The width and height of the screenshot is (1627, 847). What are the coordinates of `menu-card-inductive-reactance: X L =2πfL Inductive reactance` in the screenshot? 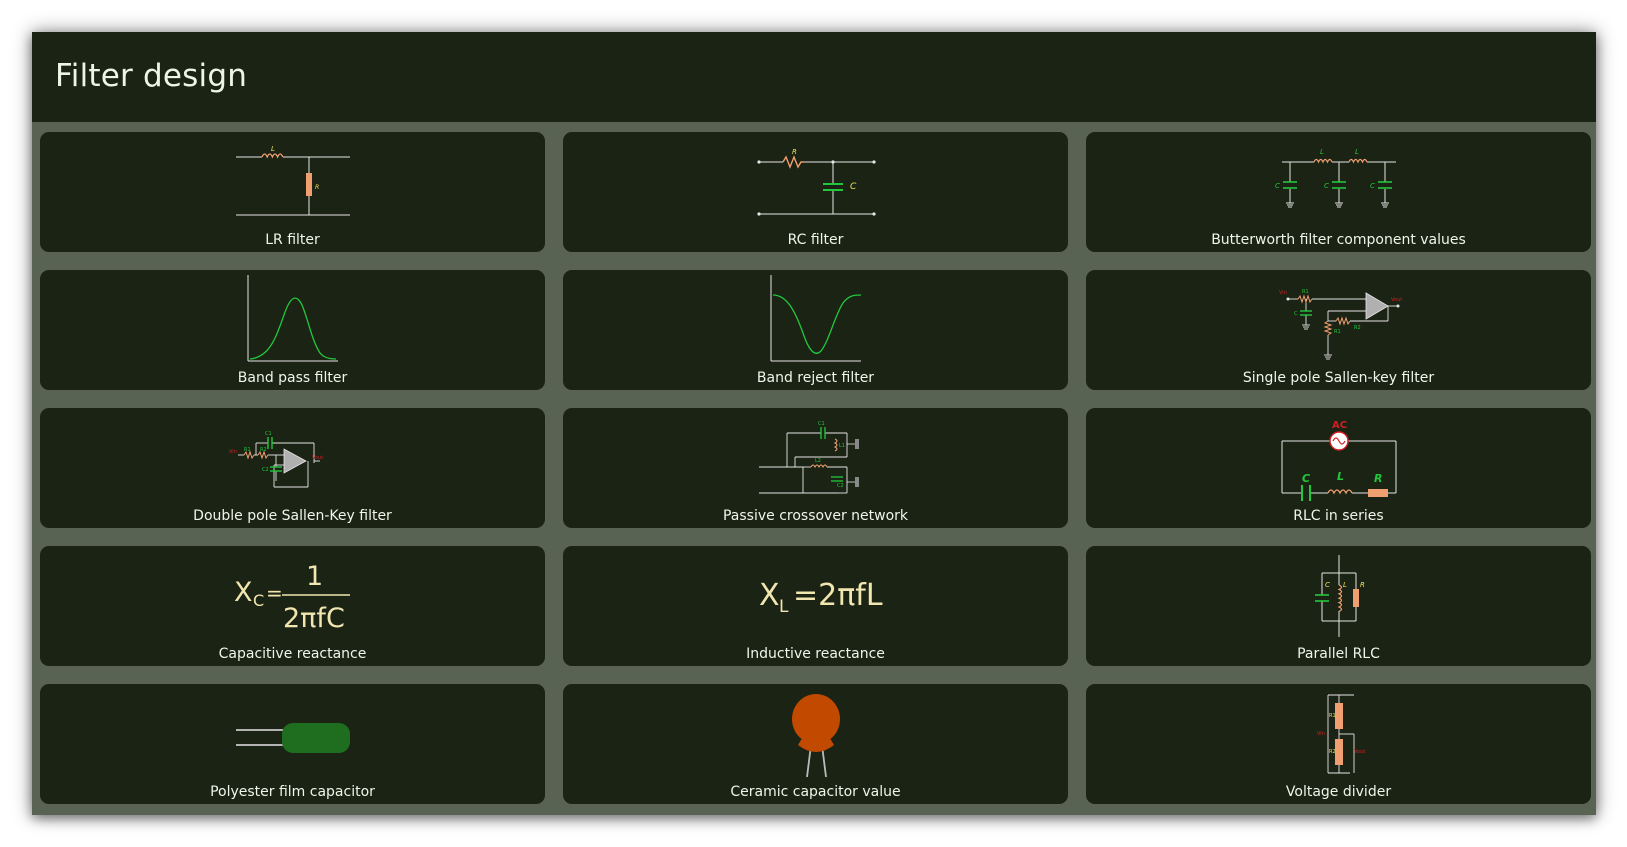 It's located at (815, 606).